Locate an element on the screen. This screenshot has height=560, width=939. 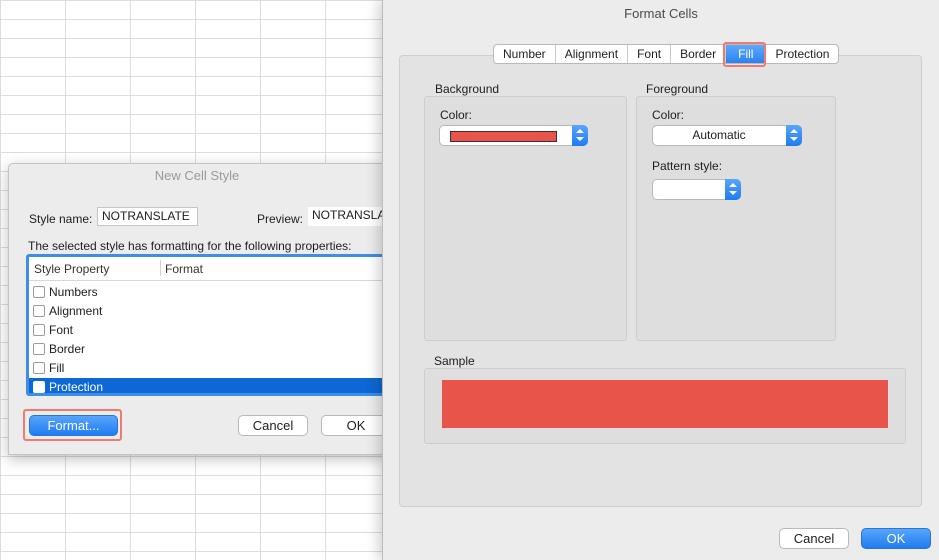
tab-alignment: Alignment is located at coordinates (592, 54).